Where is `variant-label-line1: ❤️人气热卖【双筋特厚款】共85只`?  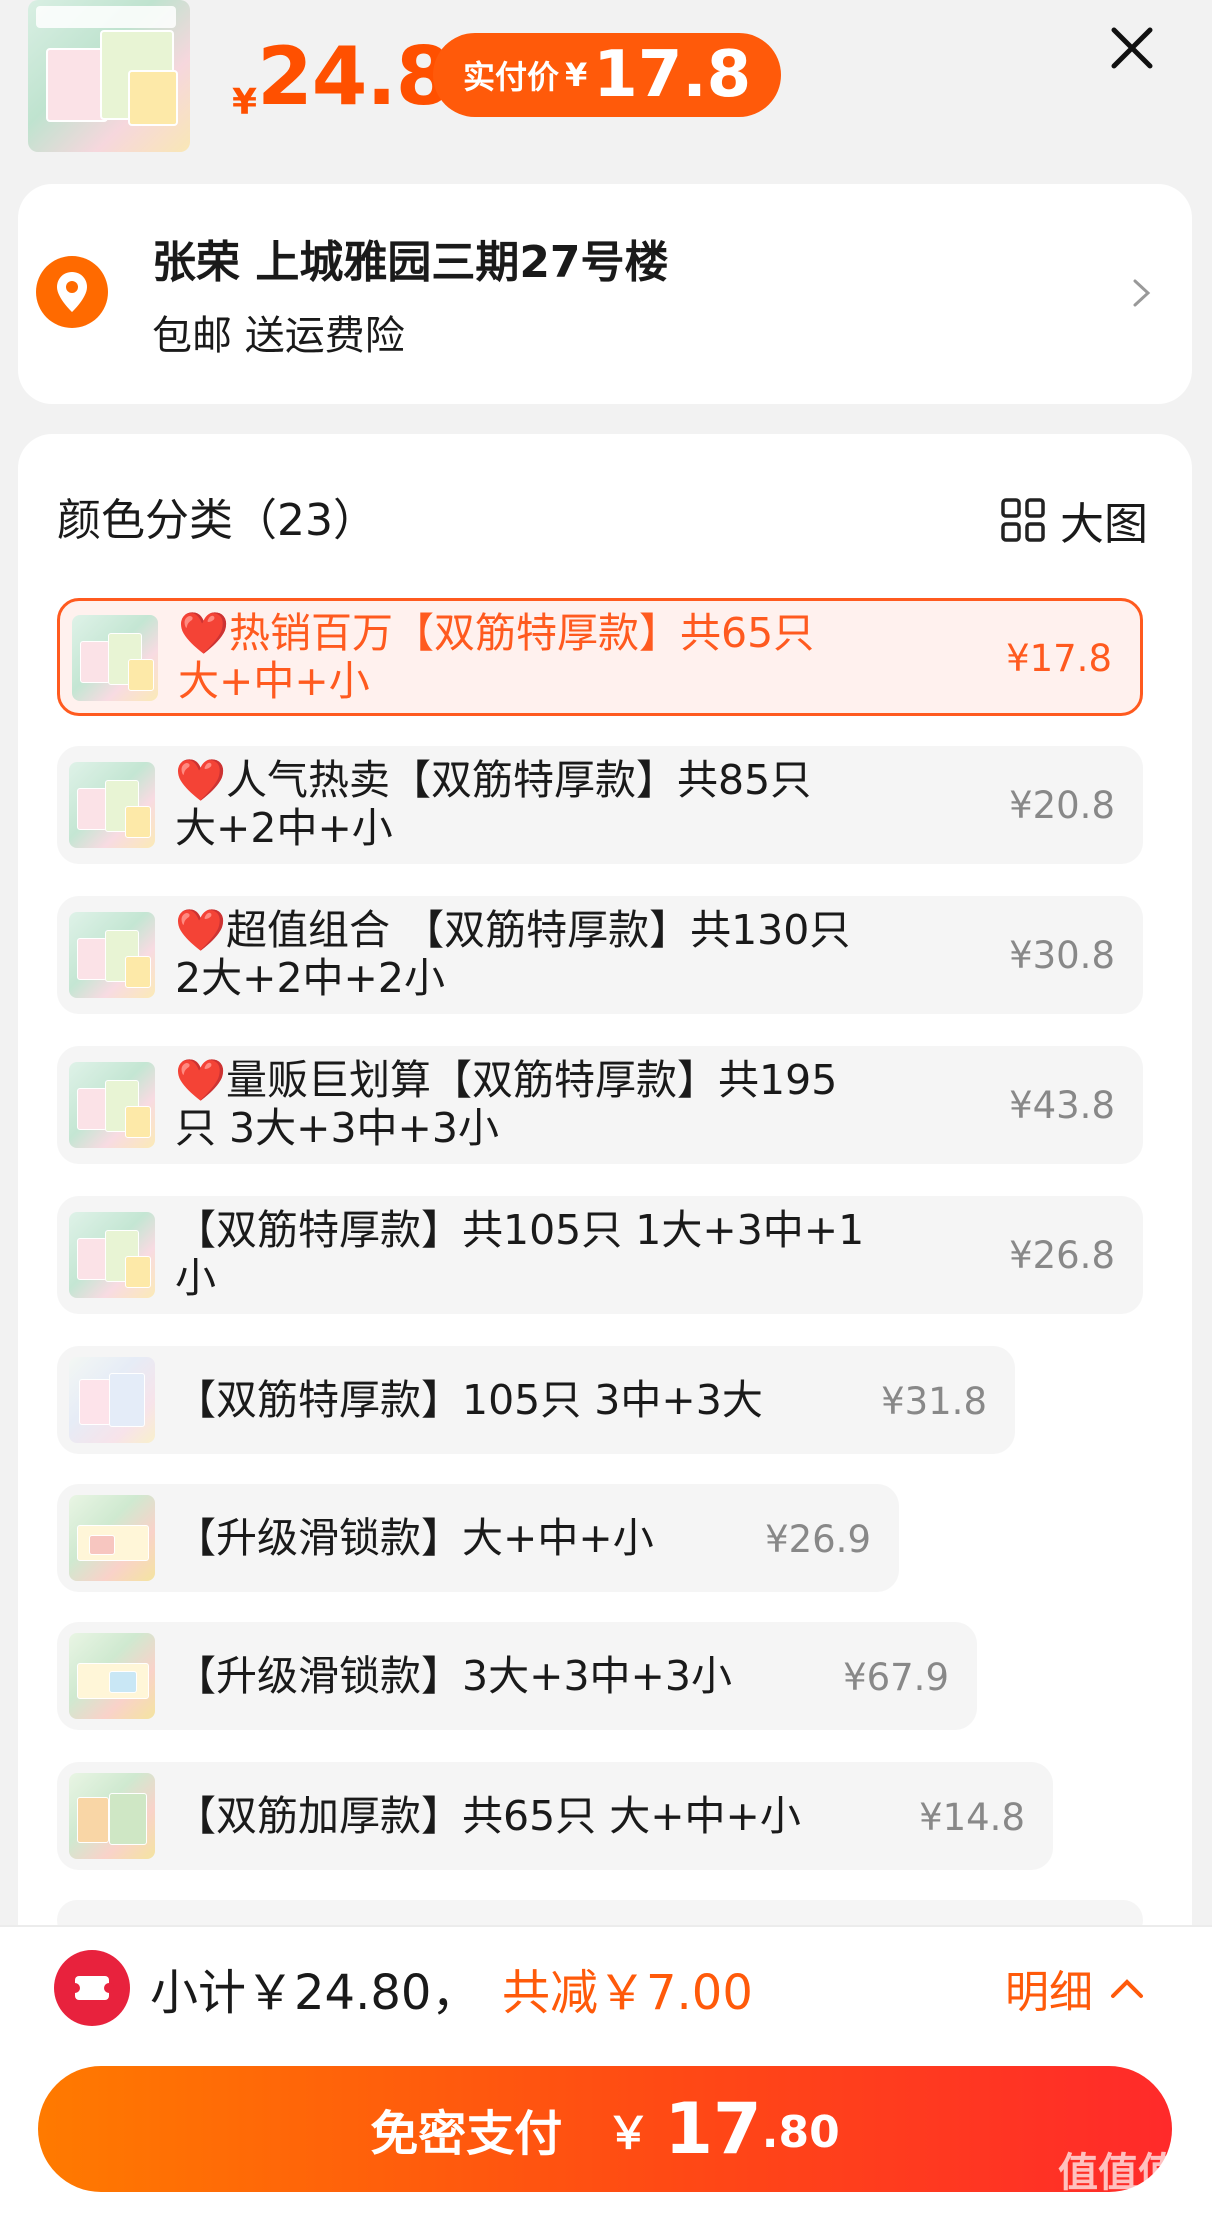
variant-label-line1: ❤️人气热卖【双筋特厚款】共85只 is located at coordinates (493, 780).